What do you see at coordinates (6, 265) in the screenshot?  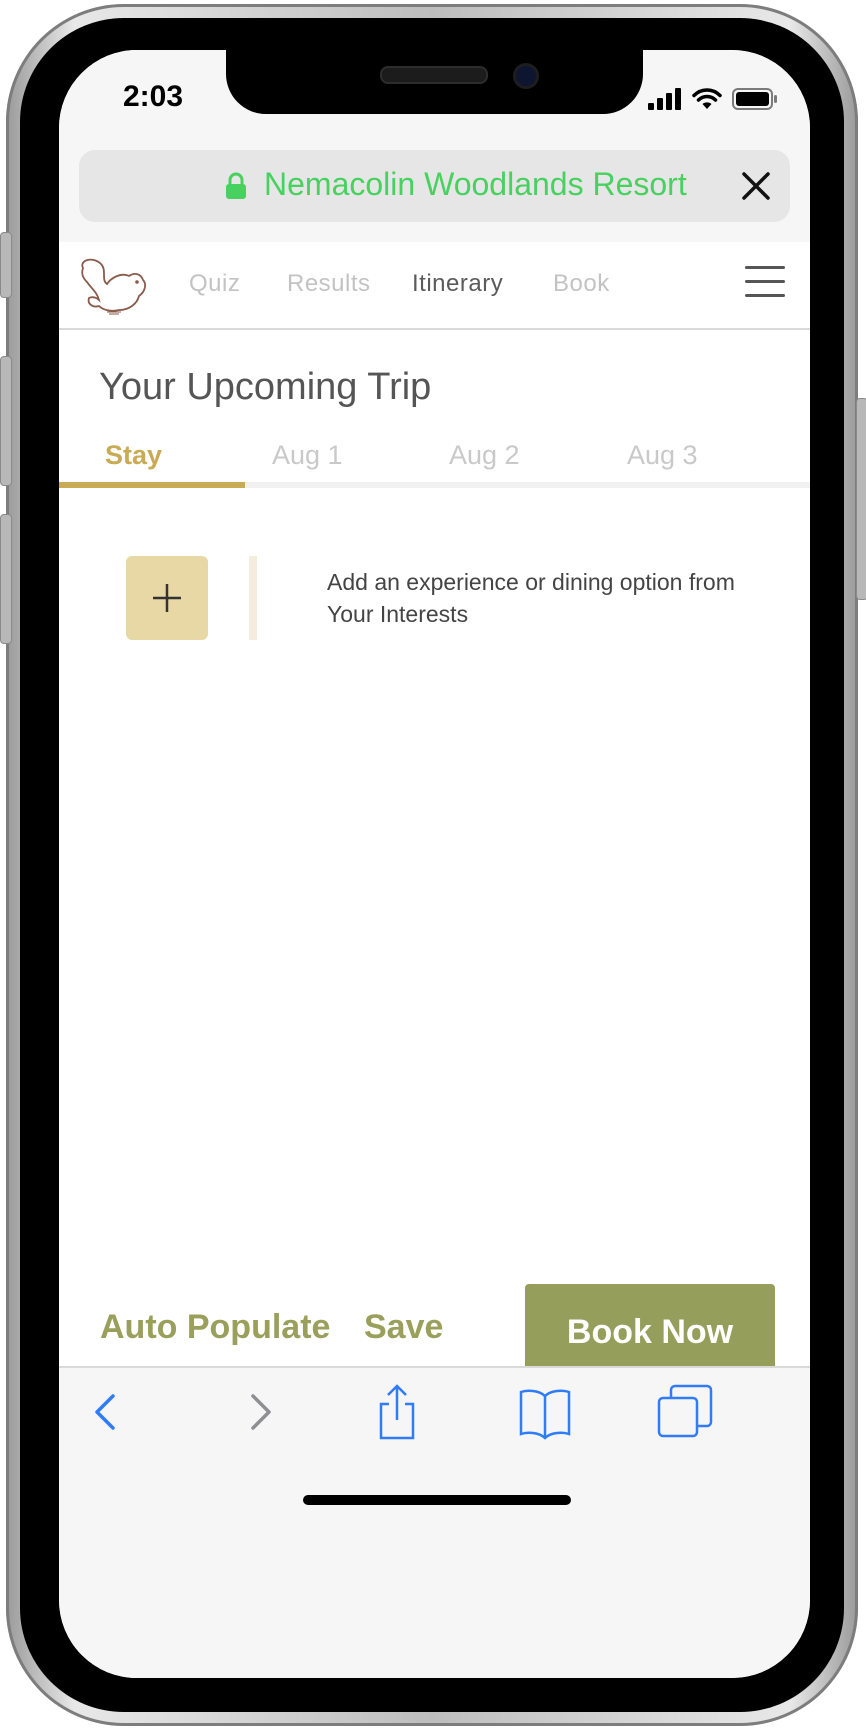 I see `silent-switch` at bounding box center [6, 265].